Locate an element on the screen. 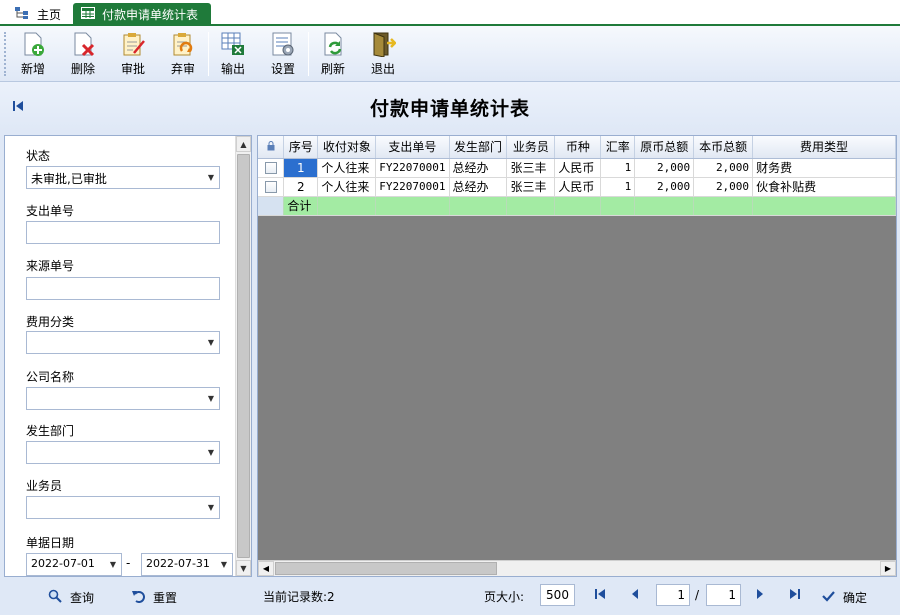  column-header: 发生部门 is located at coordinates (478, 147).